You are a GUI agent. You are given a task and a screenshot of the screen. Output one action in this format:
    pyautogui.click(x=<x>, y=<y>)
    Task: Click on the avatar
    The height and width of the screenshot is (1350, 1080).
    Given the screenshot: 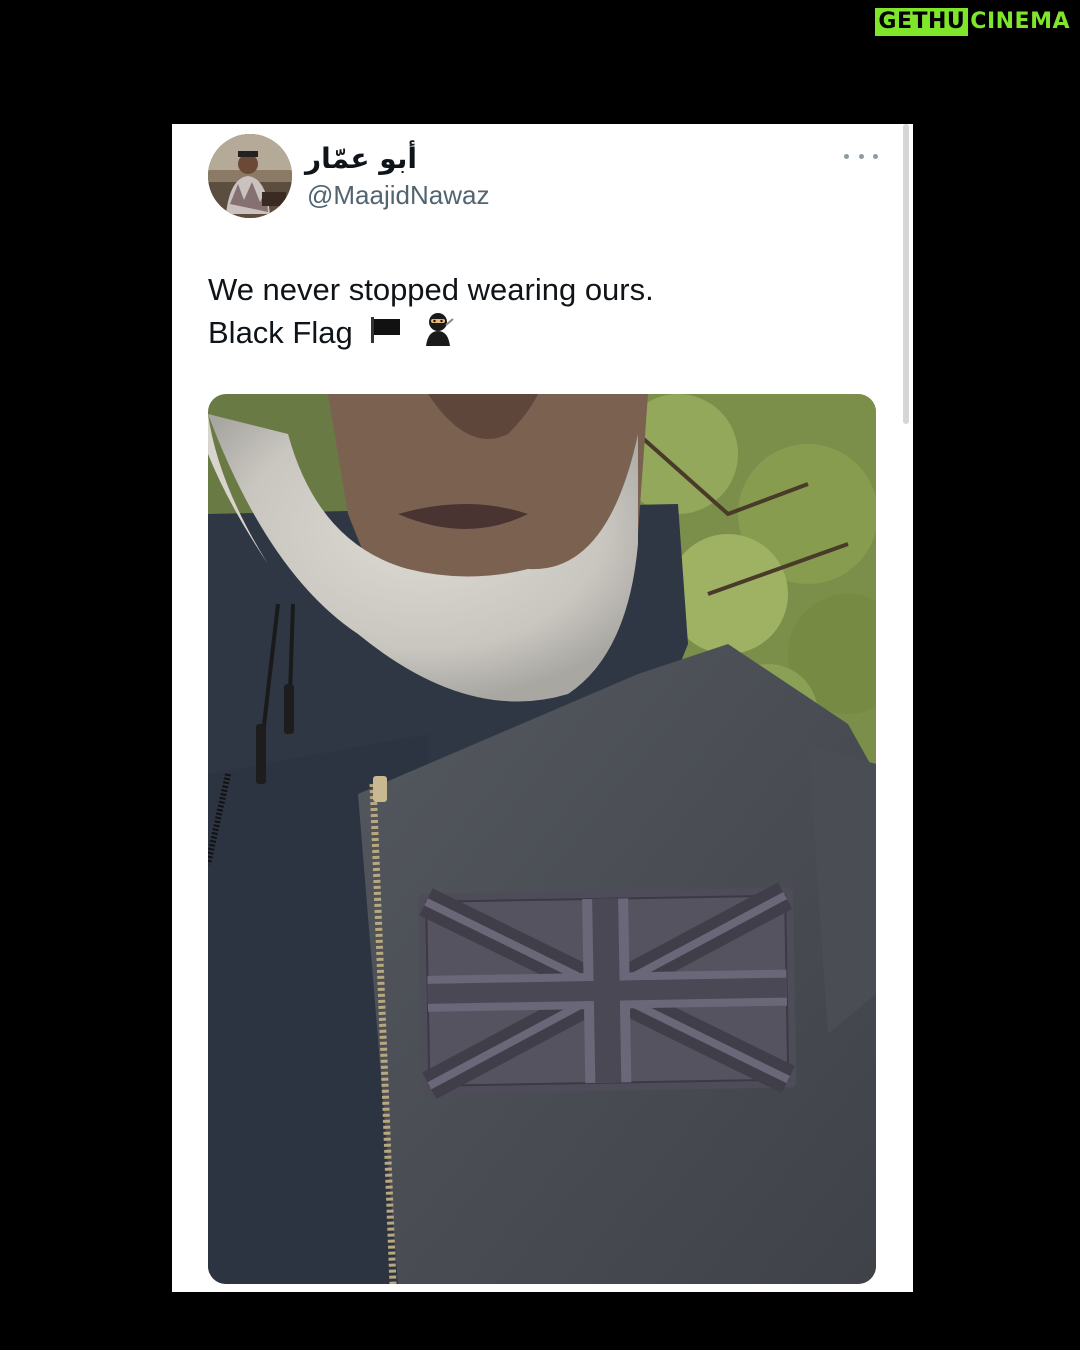 What is the action you would take?
    pyautogui.click(x=250, y=176)
    